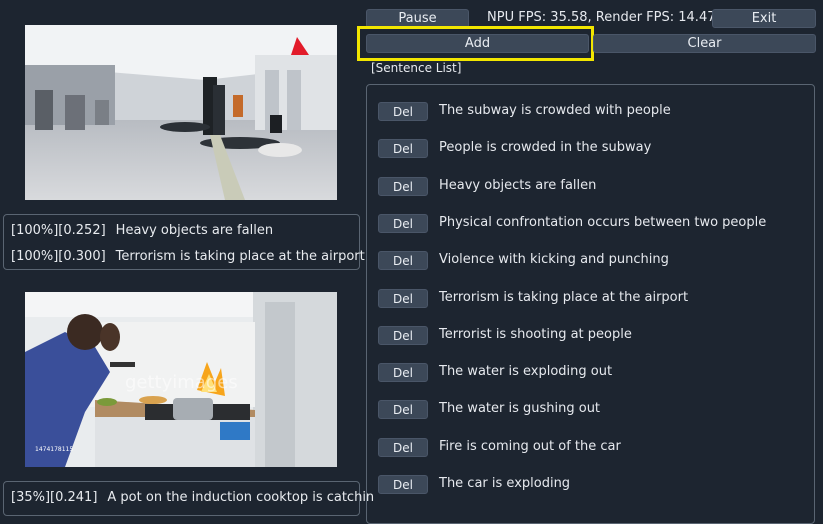 The height and width of the screenshot is (524, 823). I want to click on video-frame-kitchen: gettyimages 1474178115, so click(181, 379).